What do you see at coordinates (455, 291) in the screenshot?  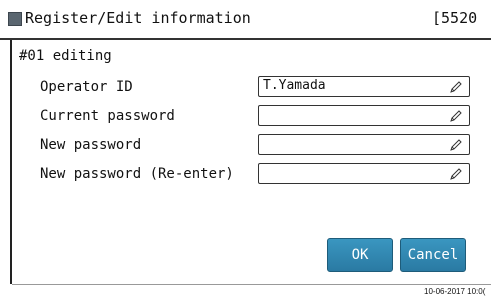 I see `timestamp: 10-06-2017 10:0(` at bounding box center [455, 291].